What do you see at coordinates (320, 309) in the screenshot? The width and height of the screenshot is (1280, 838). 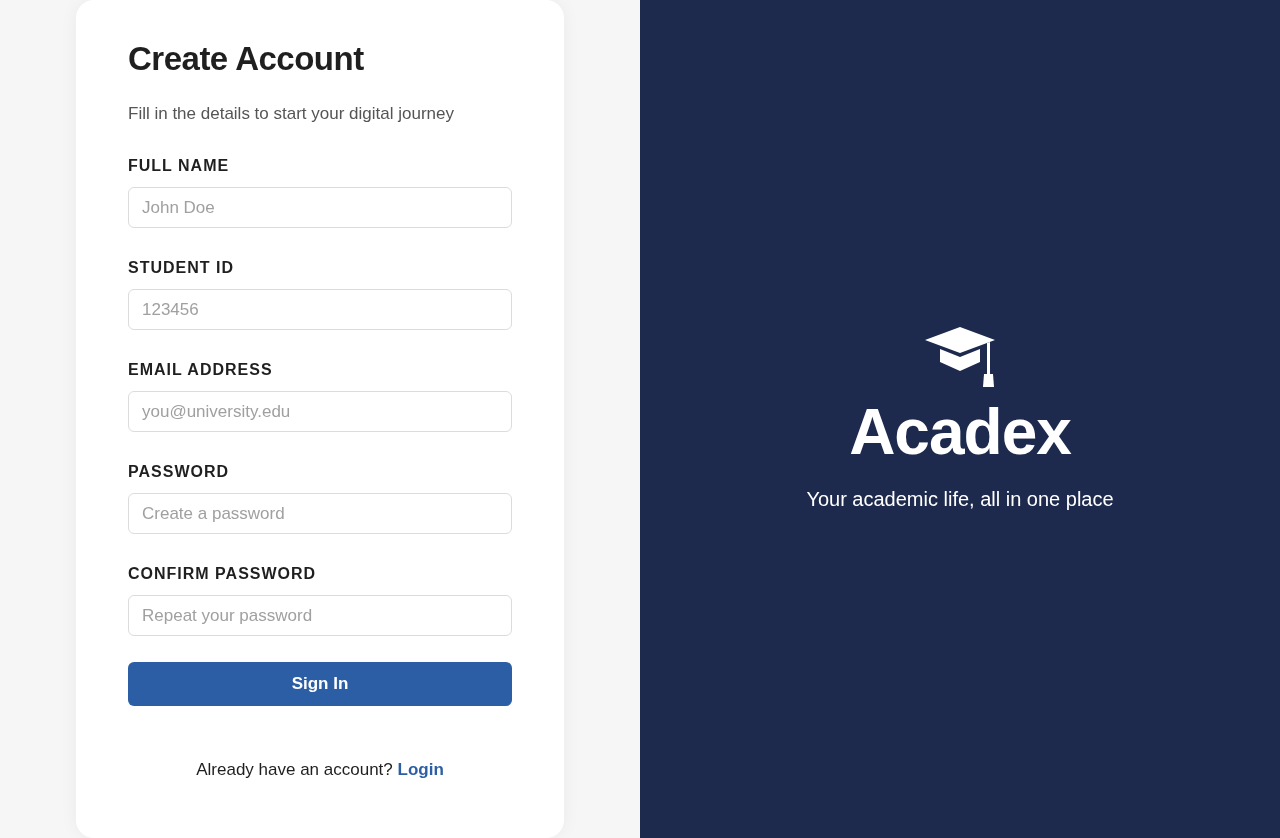 I see `input-field: 123456` at bounding box center [320, 309].